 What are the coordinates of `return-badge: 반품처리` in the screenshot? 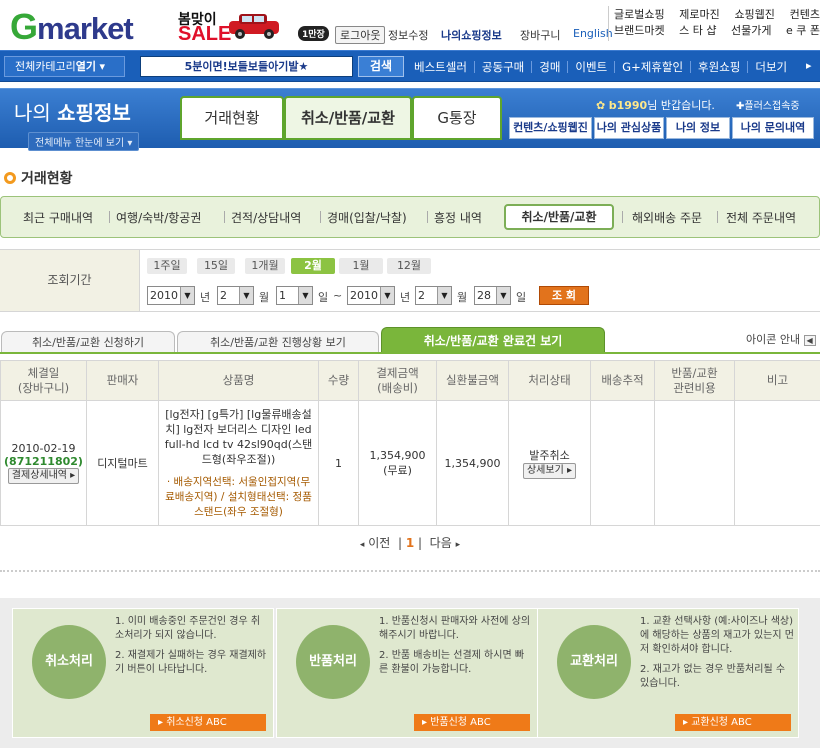 It's located at (333, 662).